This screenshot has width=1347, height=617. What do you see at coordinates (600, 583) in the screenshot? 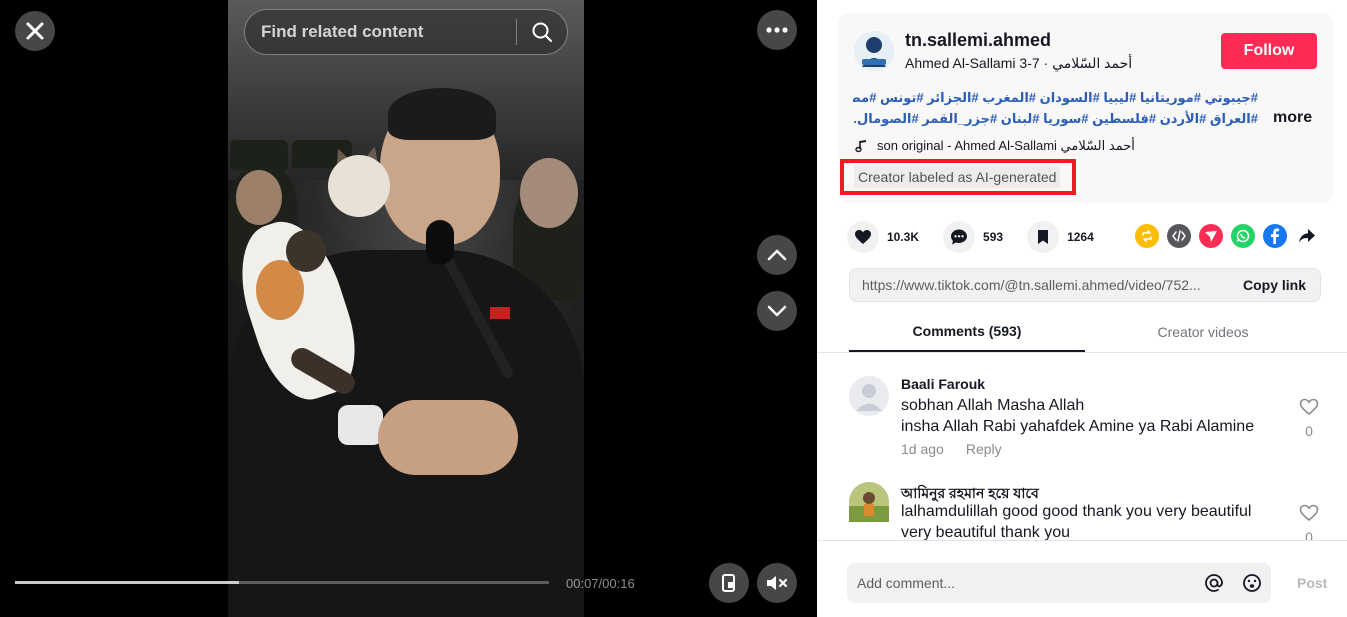
I see `video-timestamp: 00:07/00:16` at bounding box center [600, 583].